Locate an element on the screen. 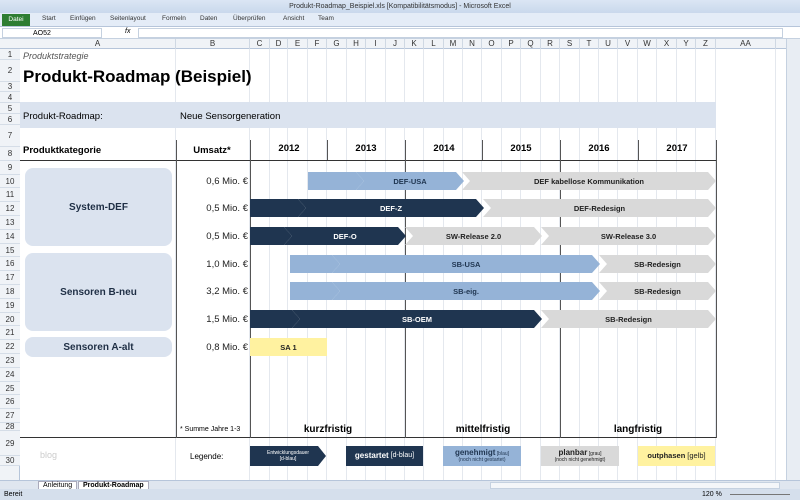  row-header: 14 is located at coordinates (10, 236).